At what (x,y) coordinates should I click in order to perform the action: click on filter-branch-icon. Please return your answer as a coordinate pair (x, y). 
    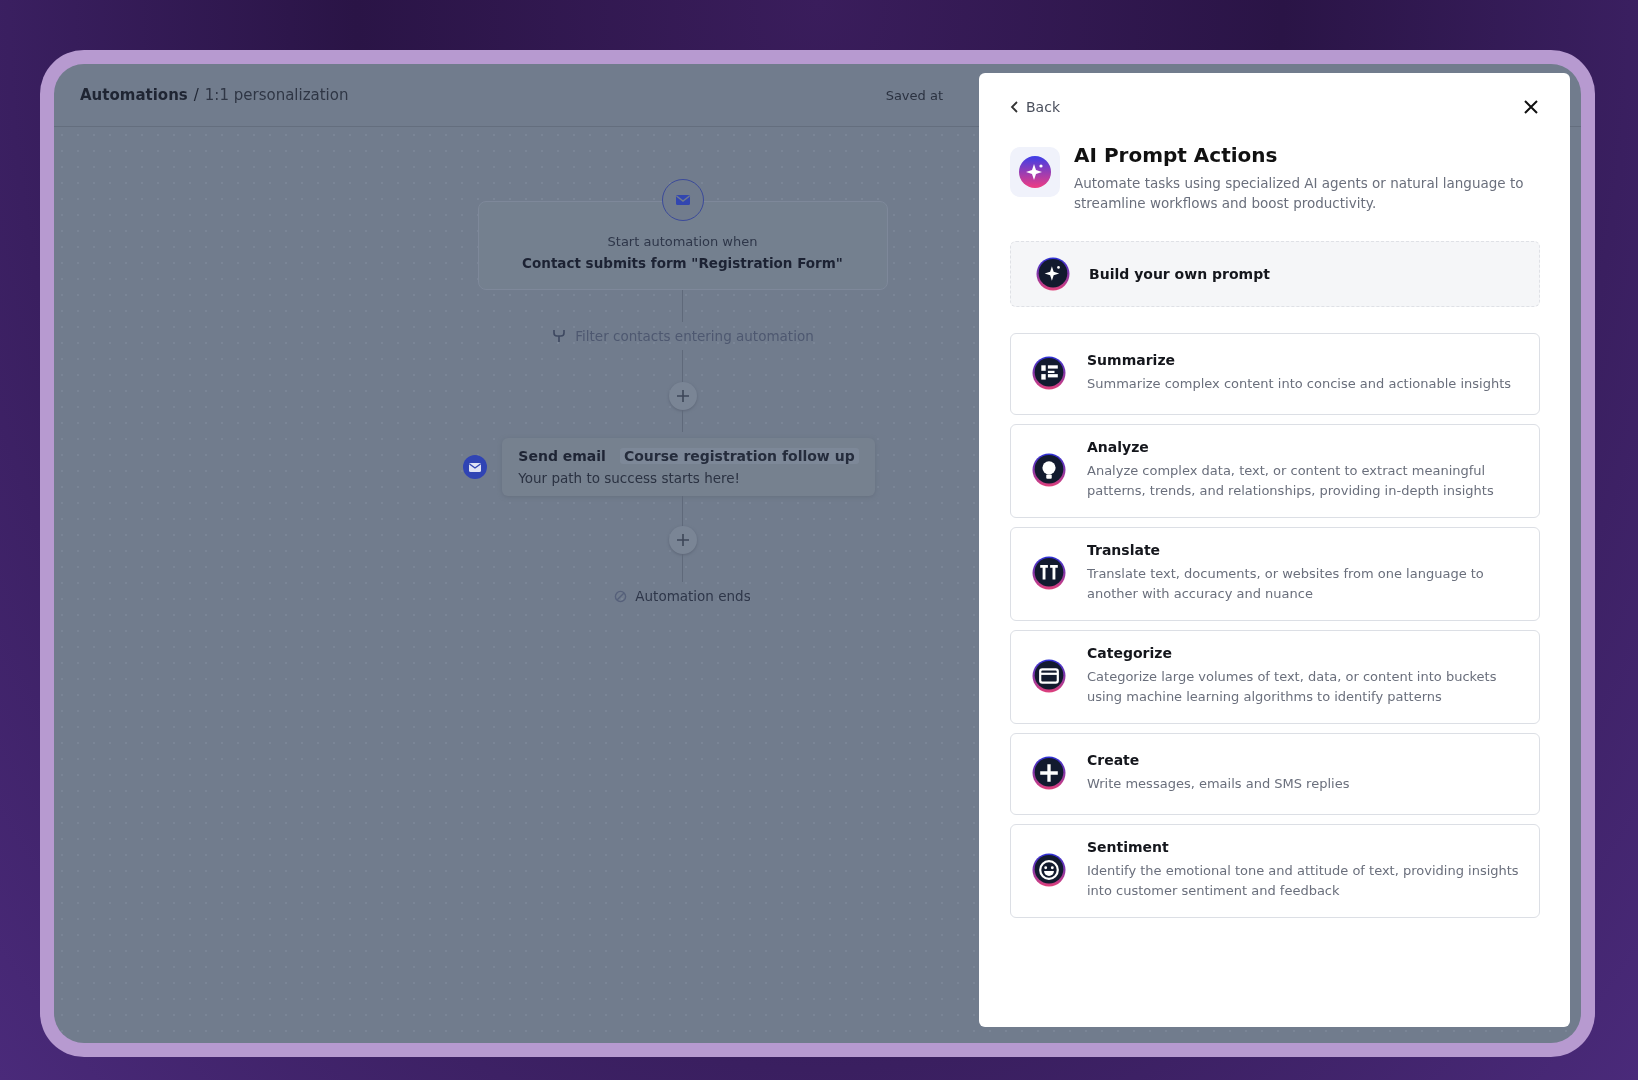
    Looking at the image, I should click on (559, 336).